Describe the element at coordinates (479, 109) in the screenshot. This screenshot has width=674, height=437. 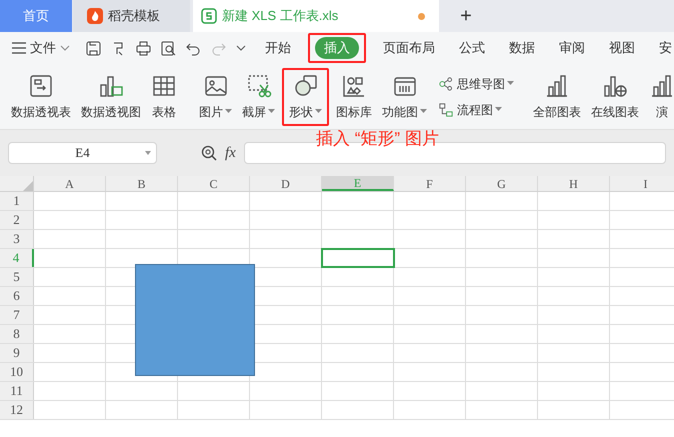
I see `ribbon-label: 流程图` at that location.